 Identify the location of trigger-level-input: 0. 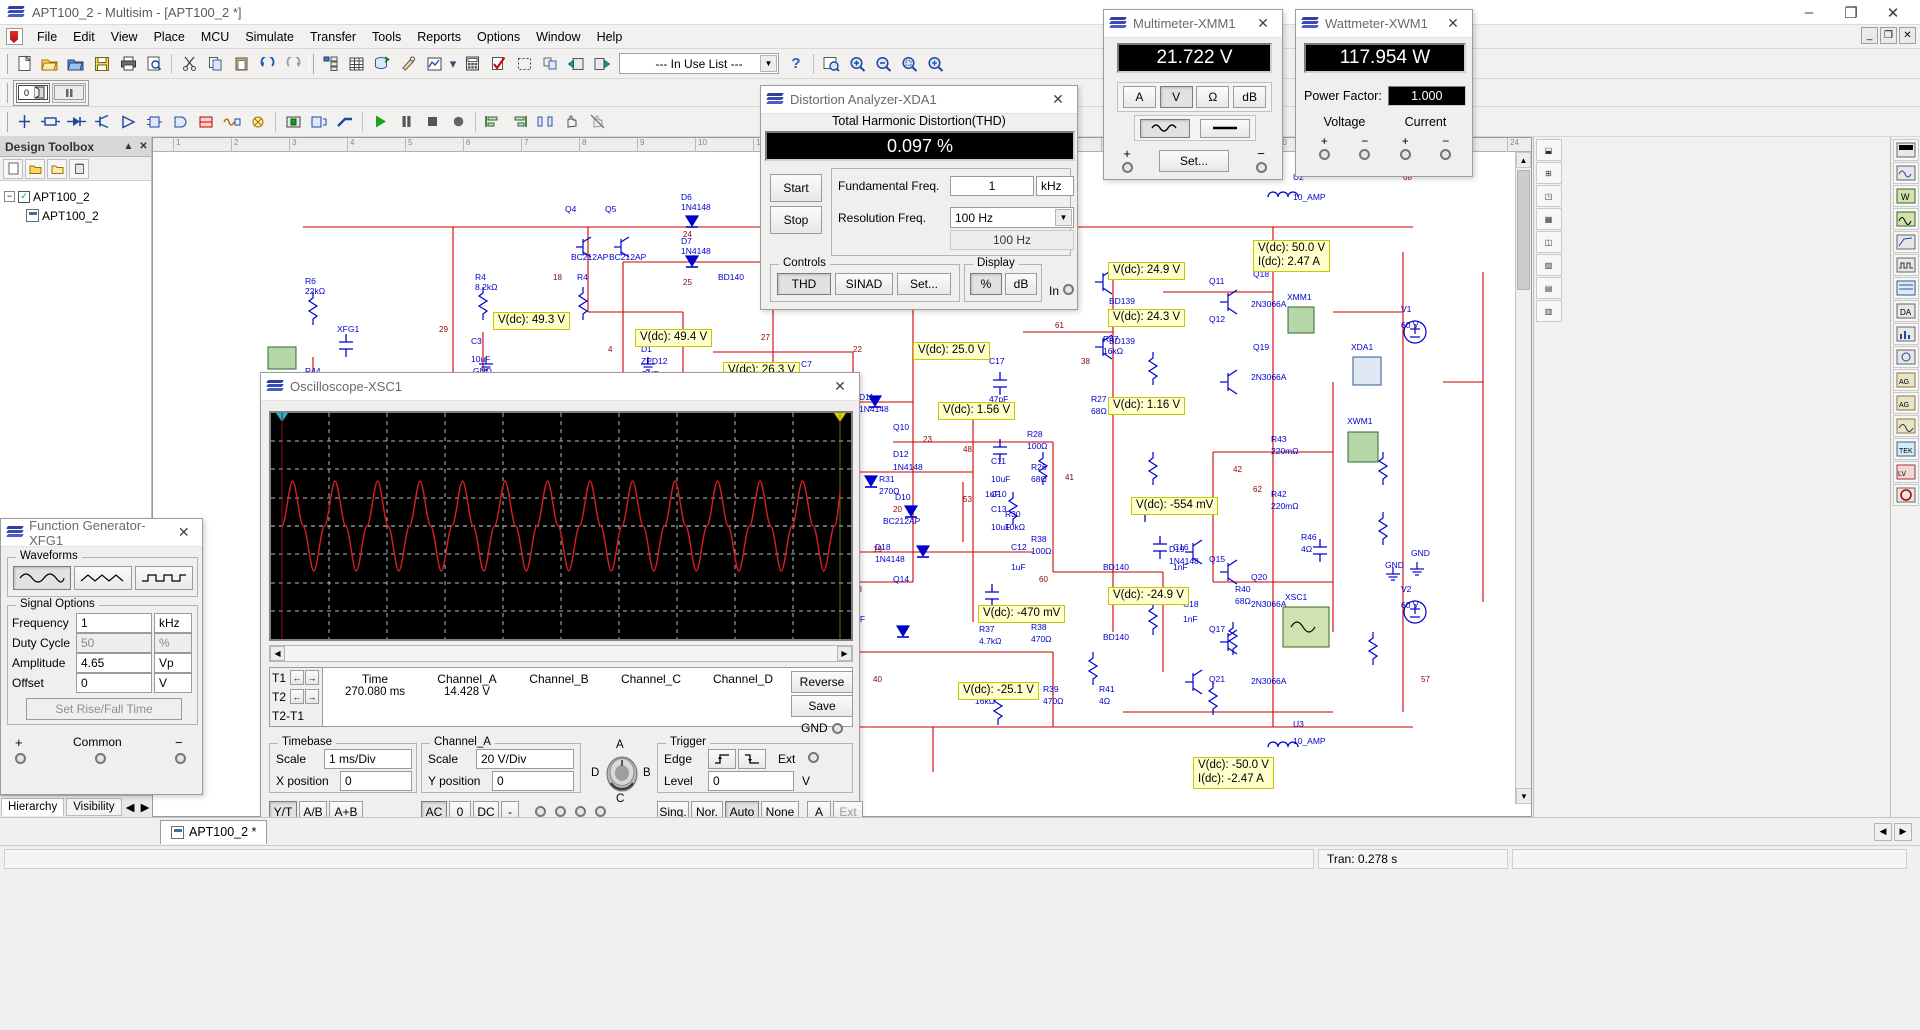
(751, 781).